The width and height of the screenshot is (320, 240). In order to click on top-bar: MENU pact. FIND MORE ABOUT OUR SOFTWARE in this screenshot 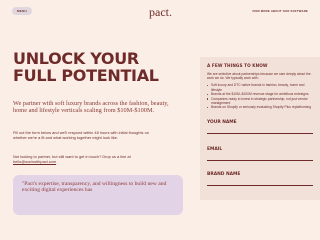, I will do `click(160, 11)`.